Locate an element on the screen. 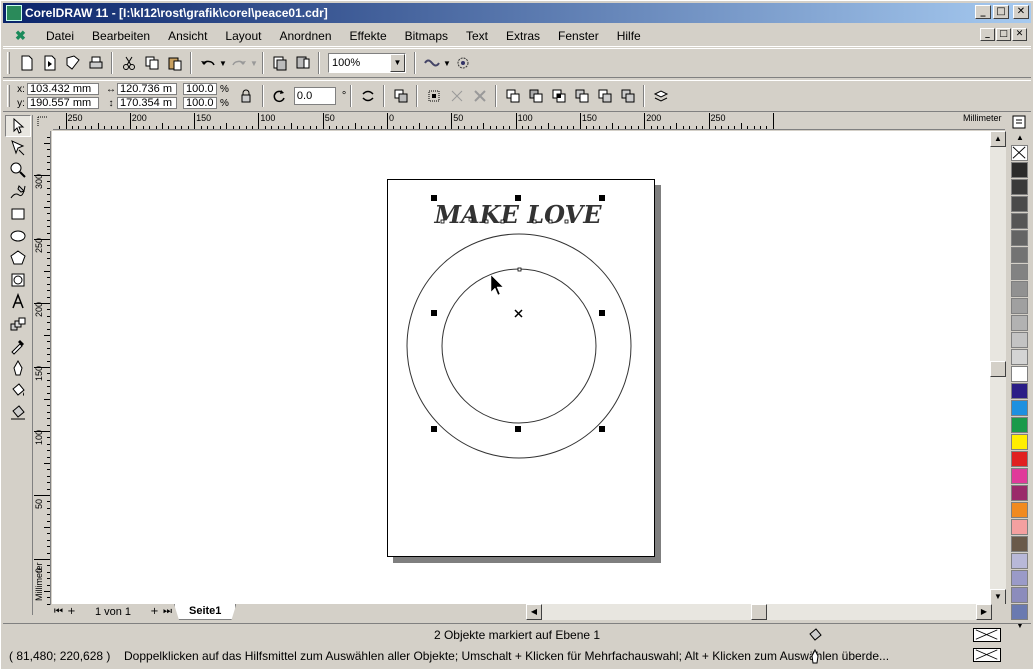 The image size is (1034, 670). weld-icon is located at coordinates (513, 96).